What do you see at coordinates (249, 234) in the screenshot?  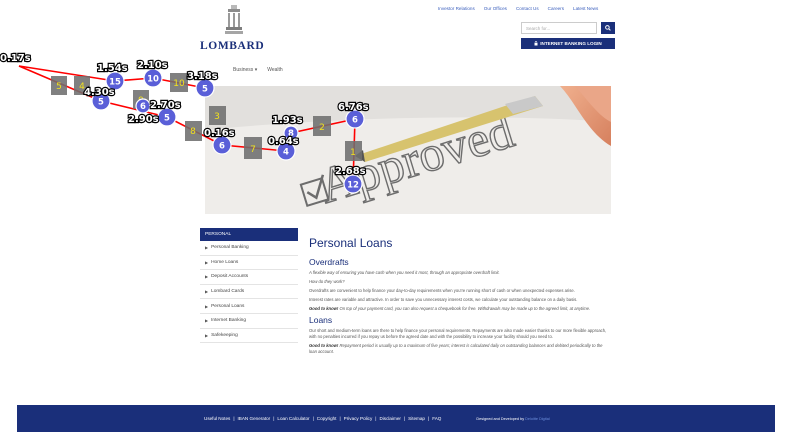 I see `sidebar-header: PERSONAL` at bounding box center [249, 234].